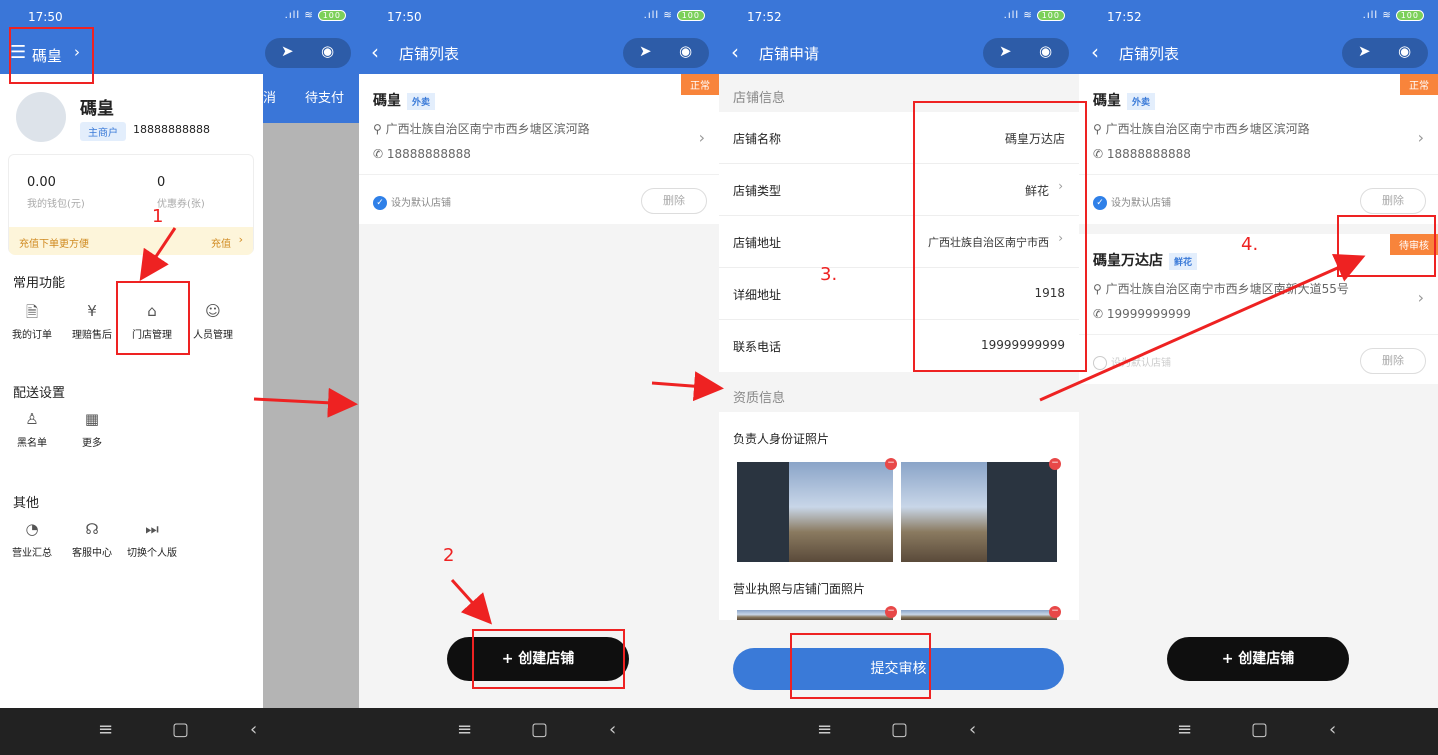 This screenshot has height=755, width=1438. Describe the element at coordinates (1202, 328) in the screenshot. I see `arrow-step4` at that location.